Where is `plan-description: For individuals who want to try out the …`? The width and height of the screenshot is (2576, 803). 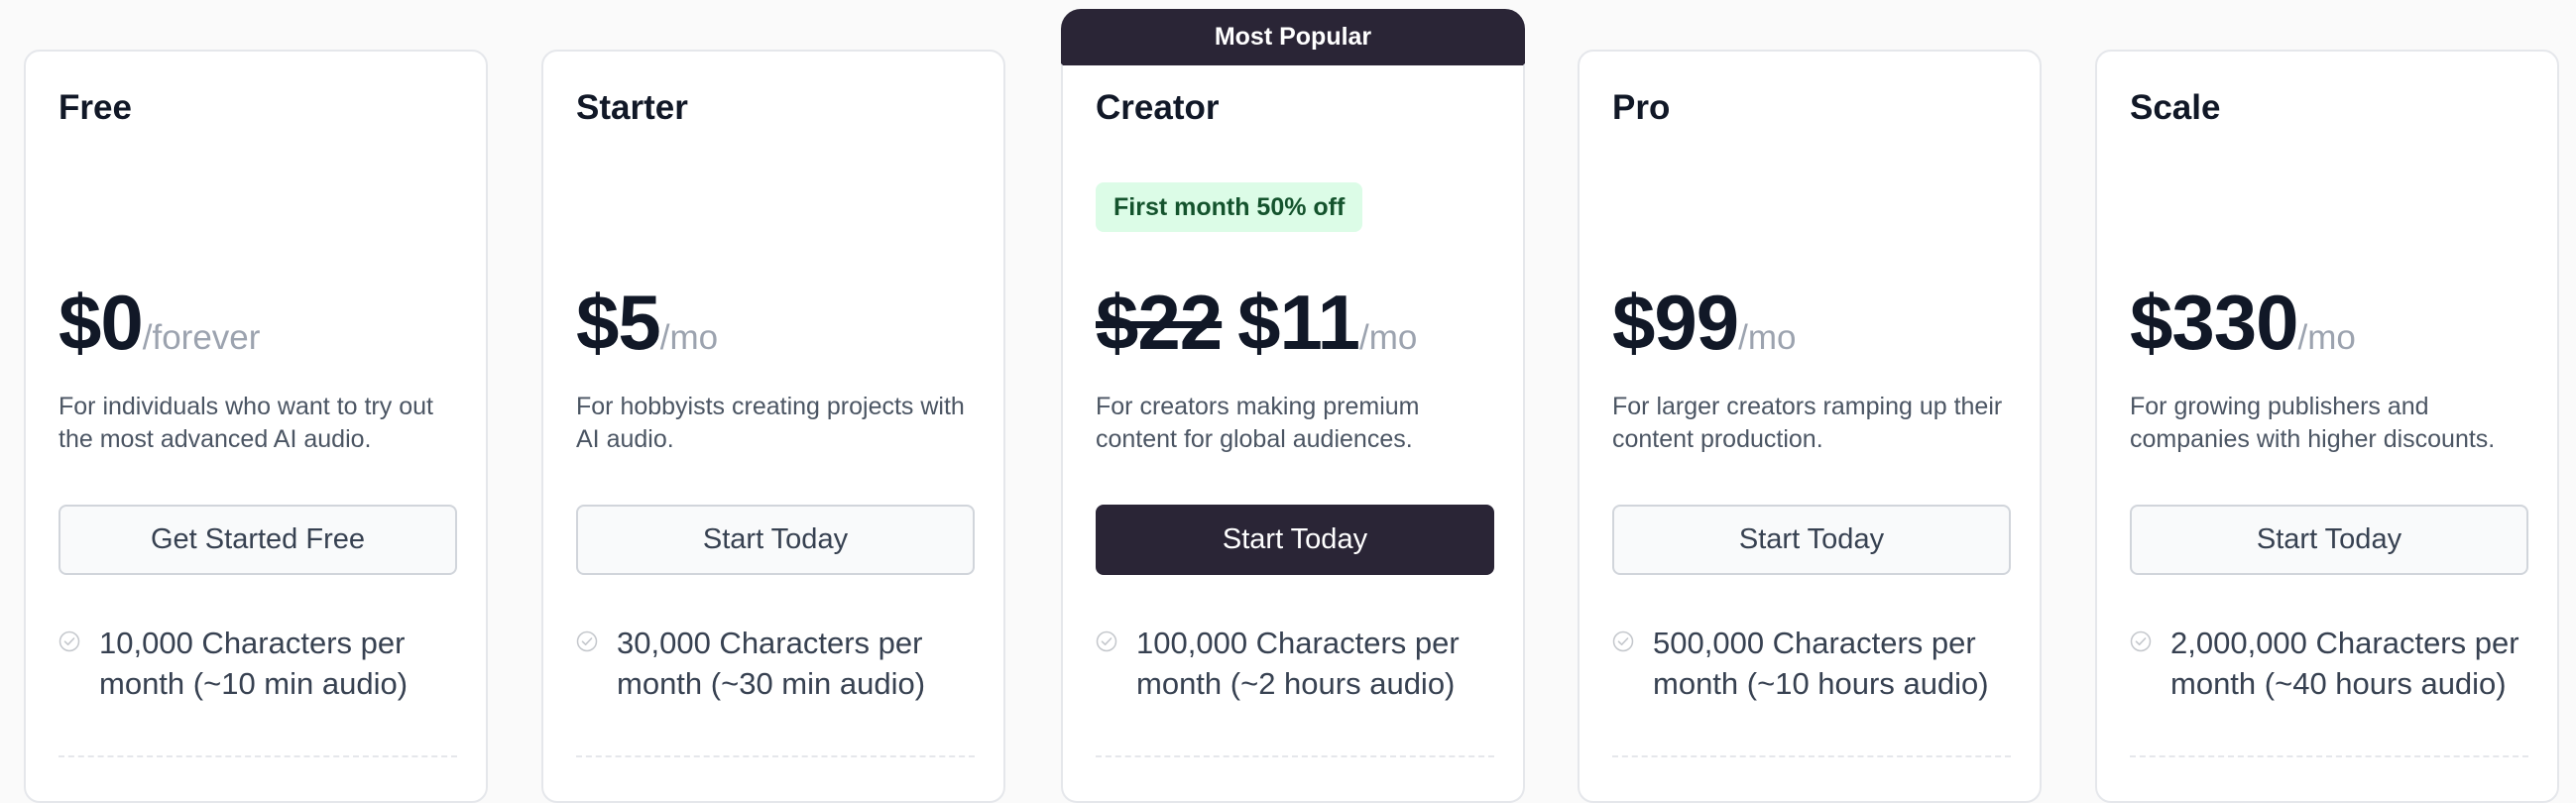
plan-description: For individuals who want to try out the … is located at coordinates (246, 423).